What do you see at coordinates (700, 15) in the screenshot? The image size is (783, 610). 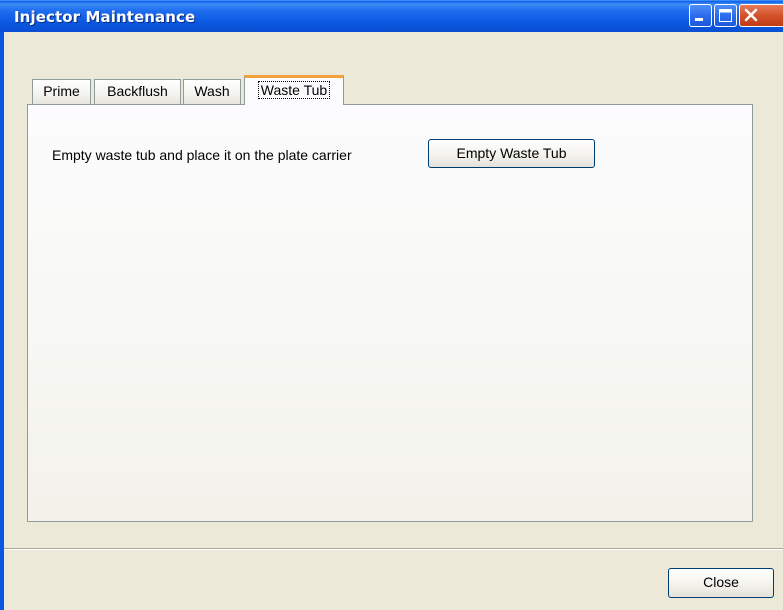 I see `minimize-button` at bounding box center [700, 15].